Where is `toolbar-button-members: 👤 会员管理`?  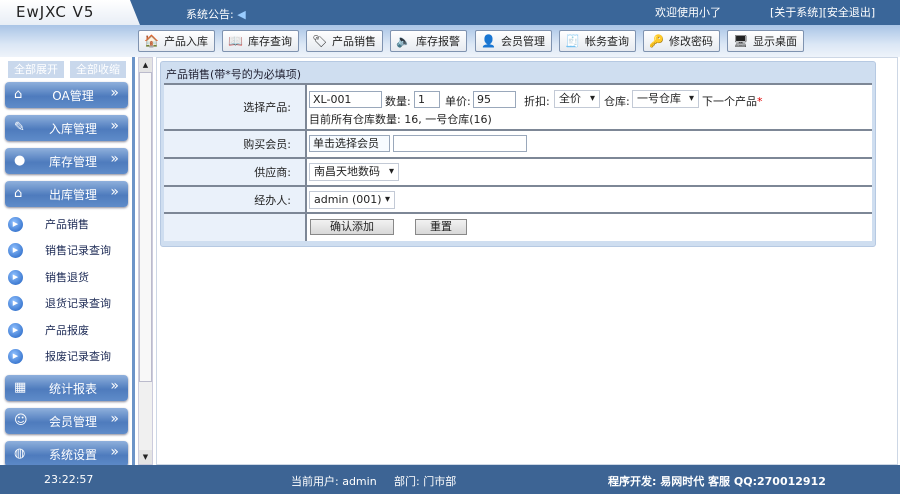
toolbar-button-members: 👤 会员管理 is located at coordinates (513, 41).